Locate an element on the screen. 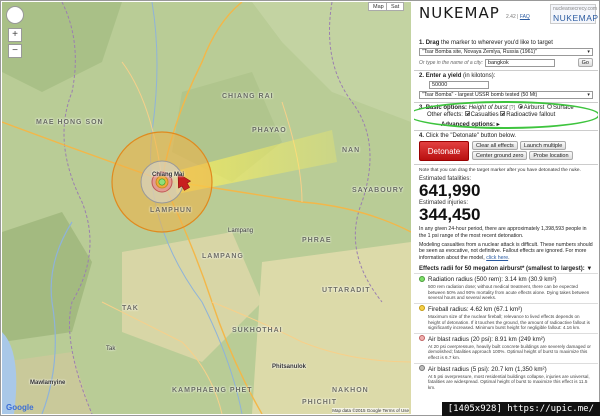 The image size is (600, 416). center-ground-zero-button: Center ground zero is located at coordinates (500, 156).